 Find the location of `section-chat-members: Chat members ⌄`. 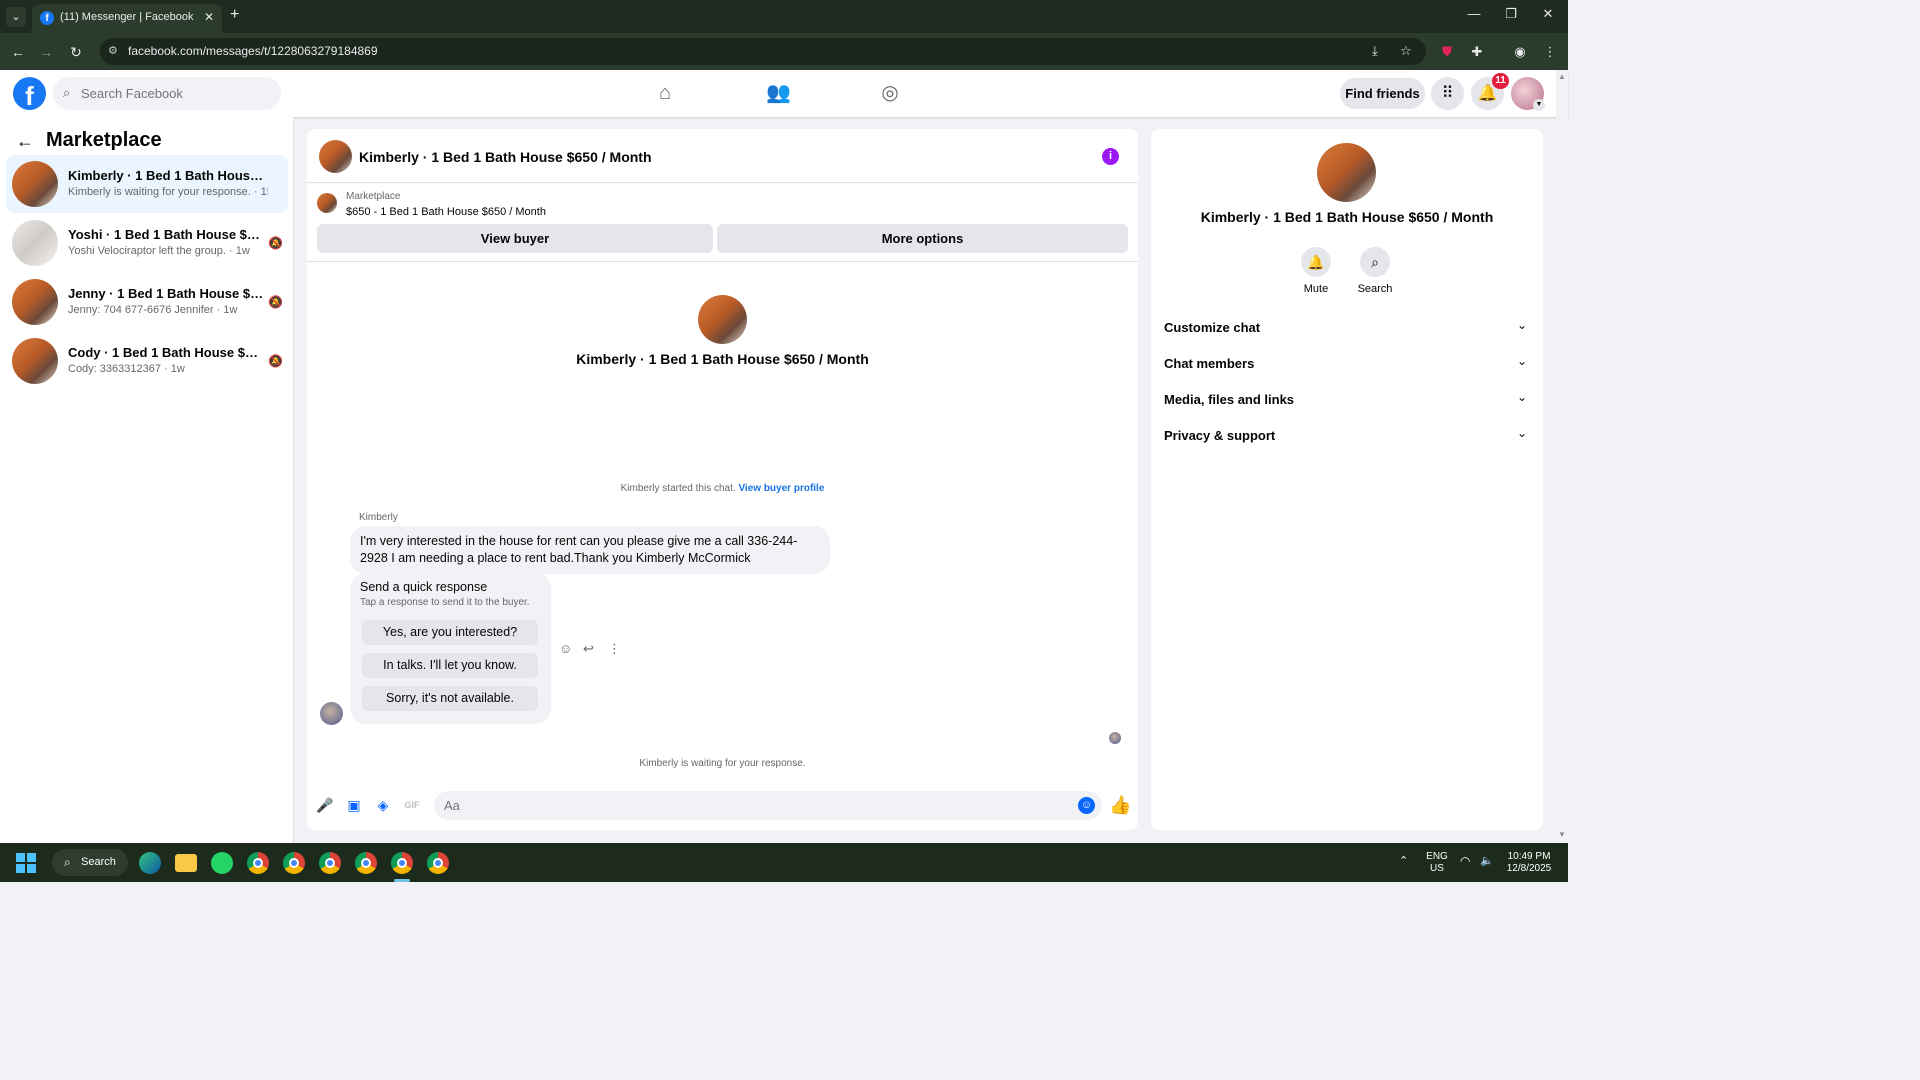

section-chat-members: Chat members ⌄ is located at coordinates (1347, 363).